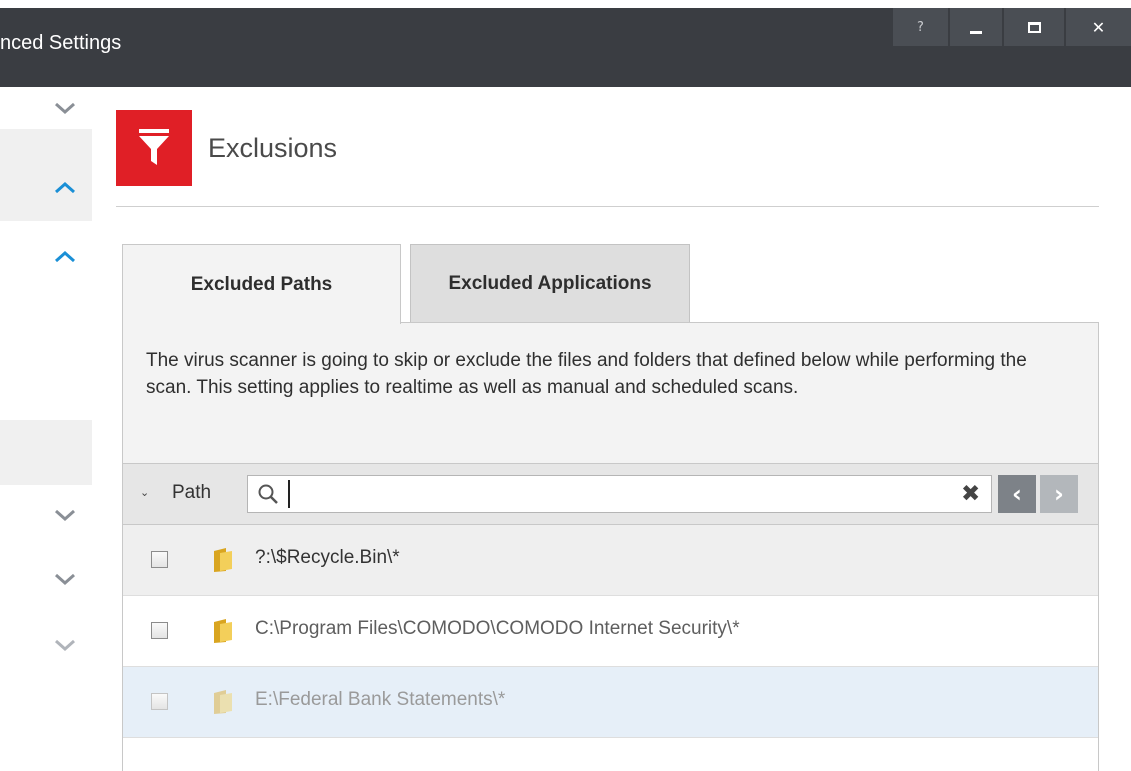 The height and width of the screenshot is (771, 1131). I want to click on sidebar-item-selected, so click(46, 452).